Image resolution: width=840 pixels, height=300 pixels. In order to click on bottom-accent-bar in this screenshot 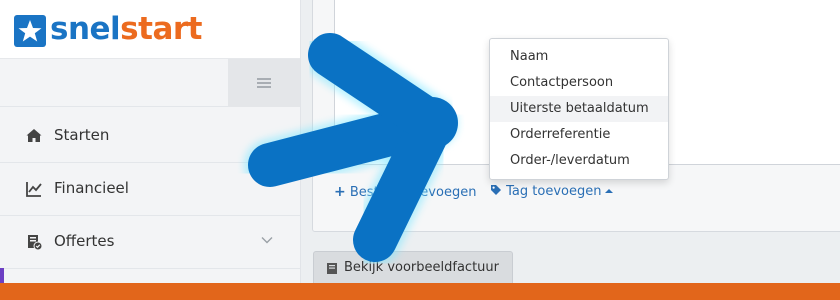, I will do `click(420, 291)`.